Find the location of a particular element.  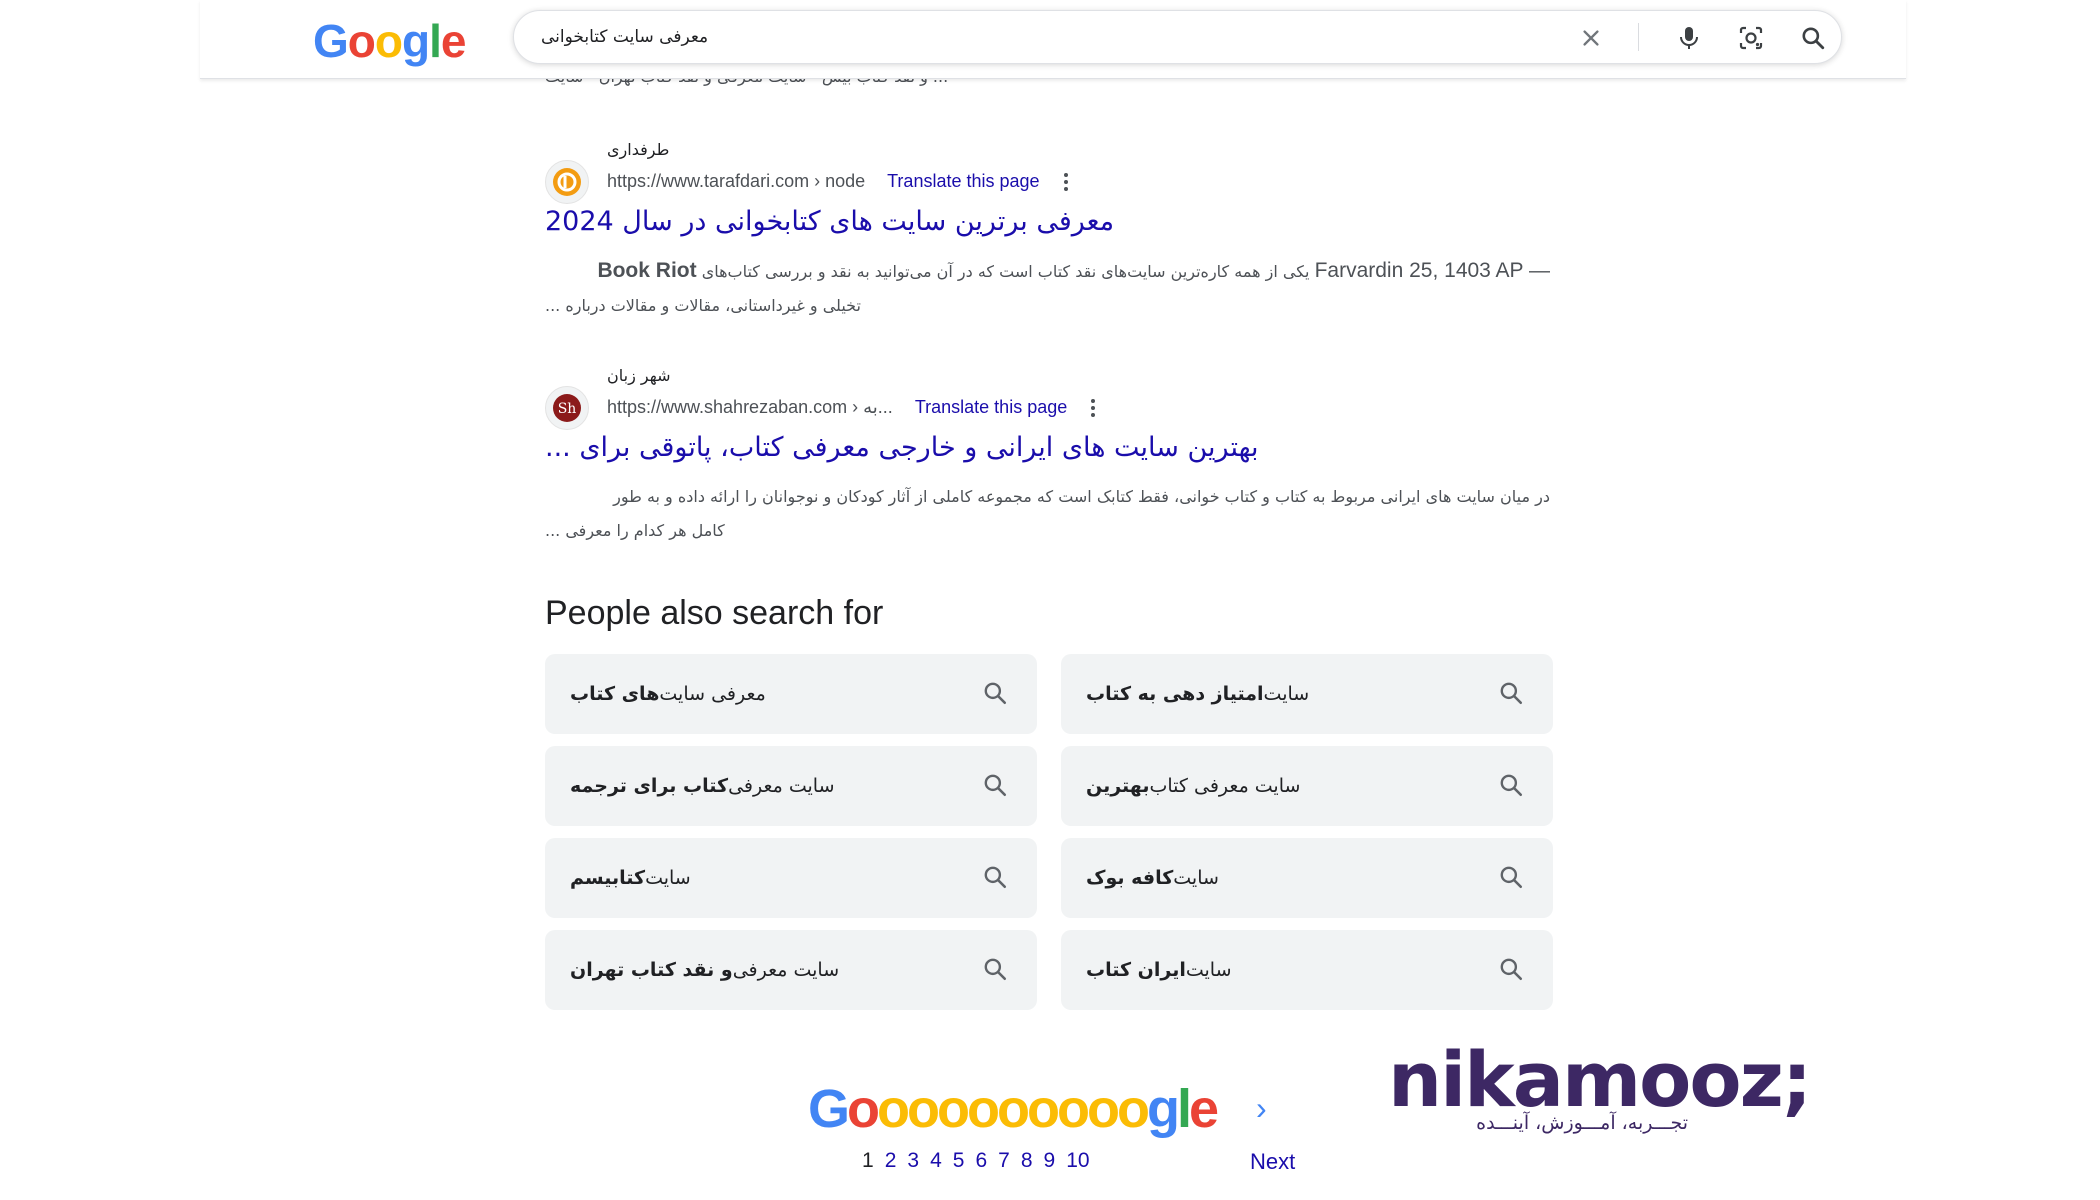

related-search-plain: معرفی سایت is located at coordinates (712, 694).